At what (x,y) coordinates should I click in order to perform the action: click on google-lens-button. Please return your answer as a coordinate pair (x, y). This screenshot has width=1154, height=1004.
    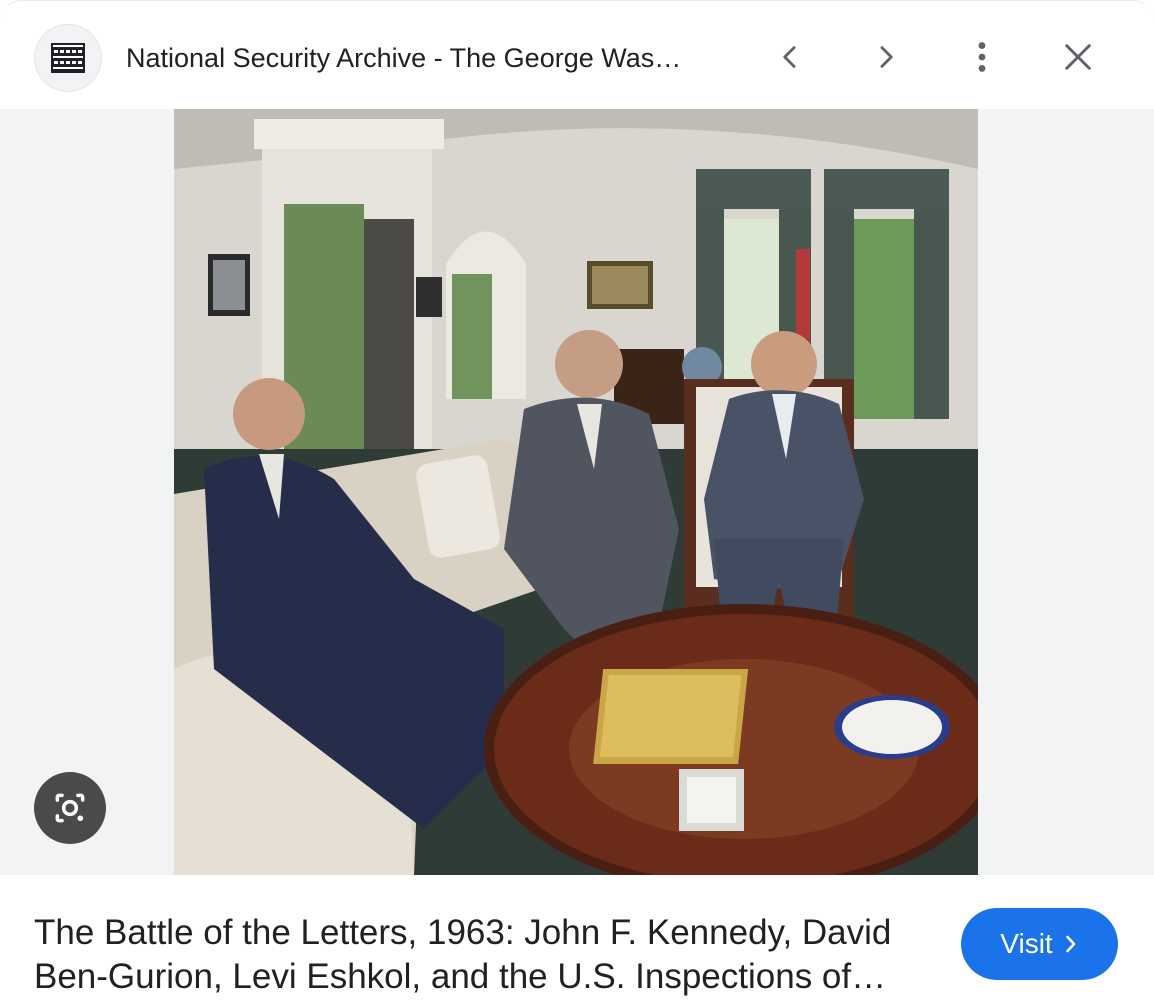
    Looking at the image, I should click on (70, 808).